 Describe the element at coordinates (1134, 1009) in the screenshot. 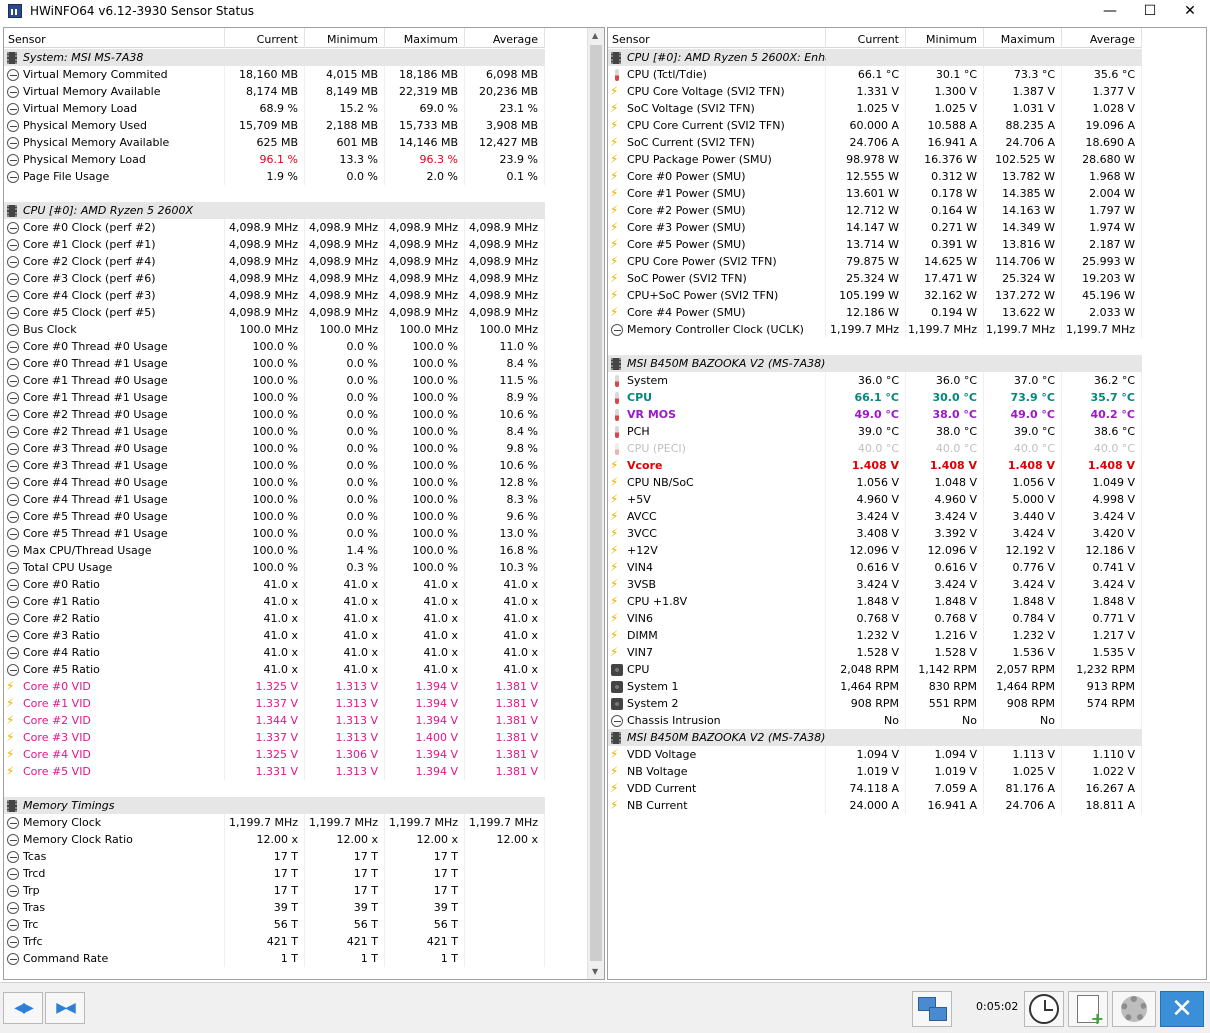

I see `settings-button` at that location.